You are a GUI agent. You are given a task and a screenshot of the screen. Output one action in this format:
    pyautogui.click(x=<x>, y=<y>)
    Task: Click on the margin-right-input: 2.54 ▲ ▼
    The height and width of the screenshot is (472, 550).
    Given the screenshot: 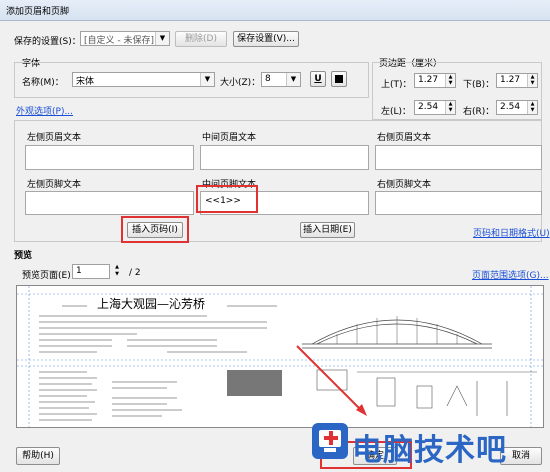 What is the action you would take?
    pyautogui.click(x=517, y=107)
    